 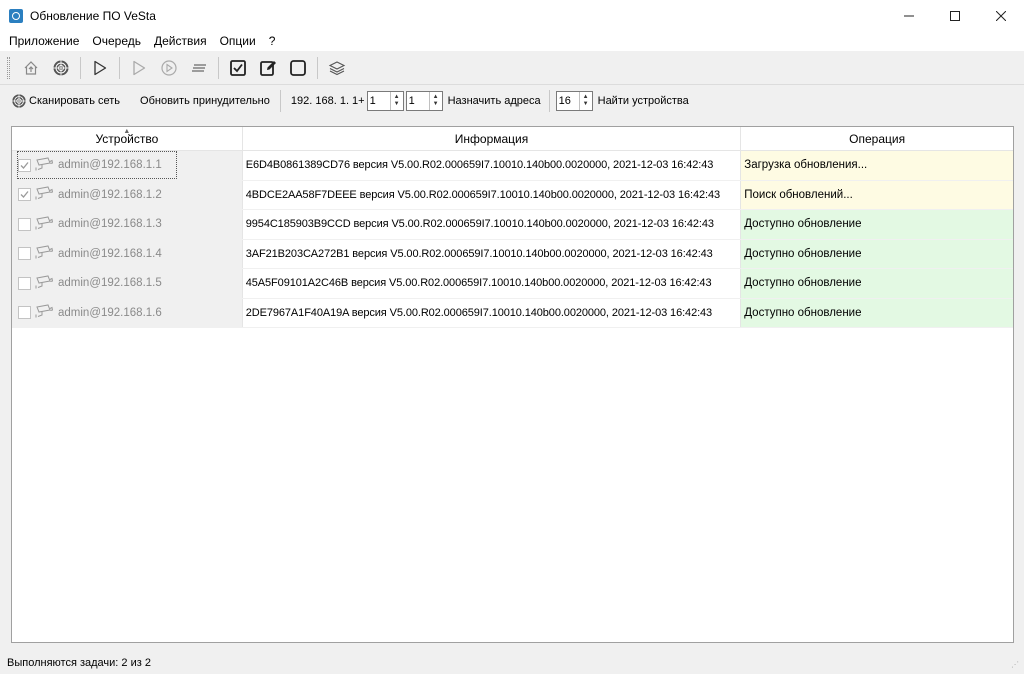 What do you see at coordinates (117, 41) in the screenshot?
I see `menu-queue: Очередь` at bounding box center [117, 41].